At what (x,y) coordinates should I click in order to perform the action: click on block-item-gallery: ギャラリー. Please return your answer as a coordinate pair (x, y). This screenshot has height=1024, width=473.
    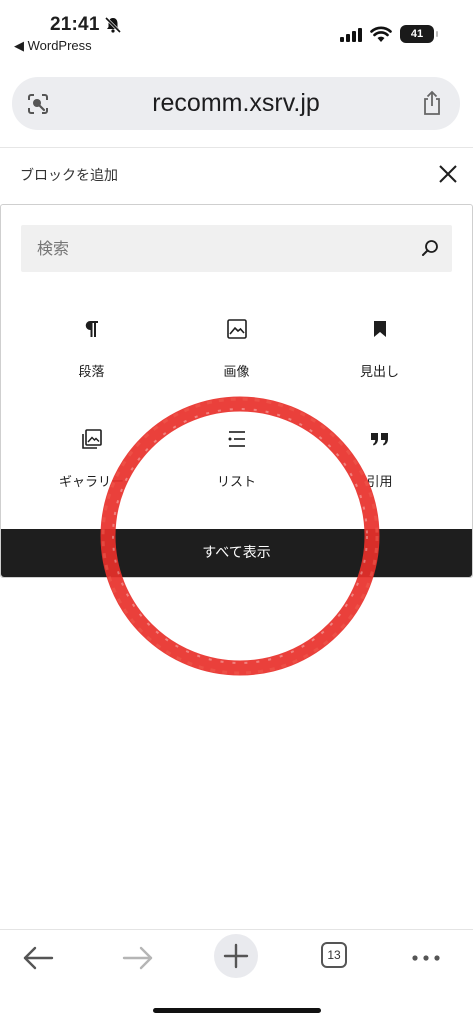
    Looking at the image, I should click on (91, 477).